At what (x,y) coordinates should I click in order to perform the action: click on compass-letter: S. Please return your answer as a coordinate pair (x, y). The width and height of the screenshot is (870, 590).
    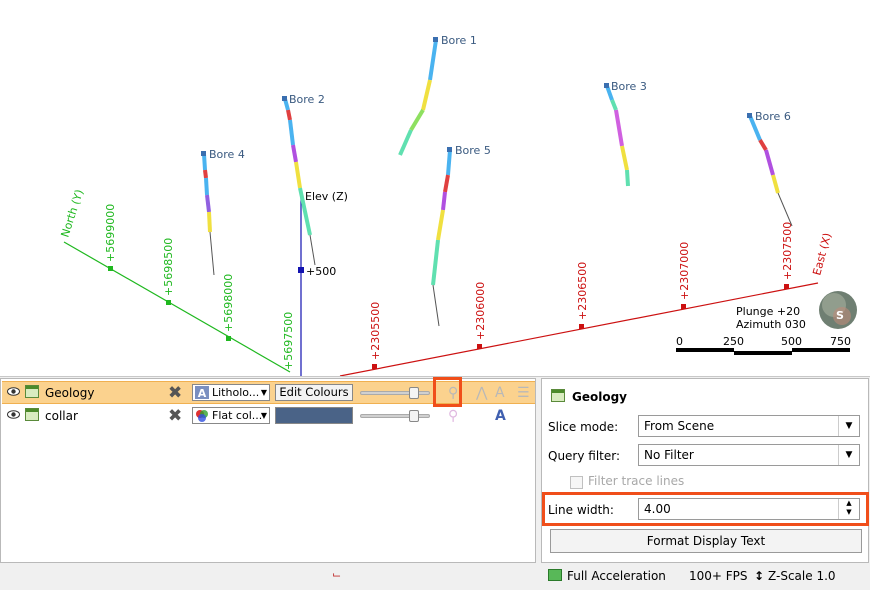
    Looking at the image, I should click on (840, 315).